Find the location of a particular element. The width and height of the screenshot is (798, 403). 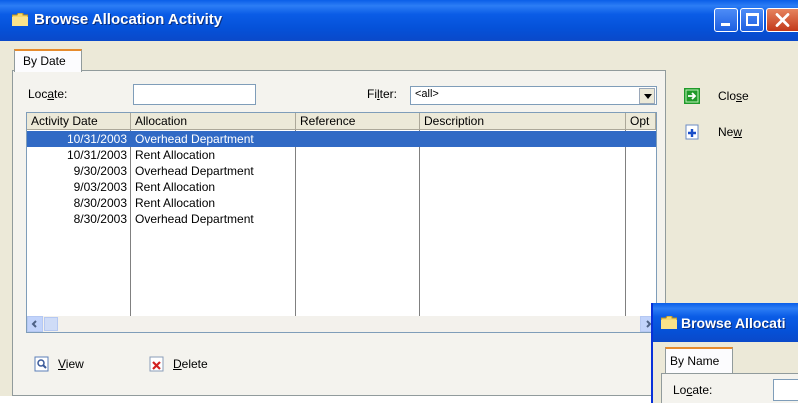

column-header-activity-date: Activity Date is located at coordinates (79, 121).